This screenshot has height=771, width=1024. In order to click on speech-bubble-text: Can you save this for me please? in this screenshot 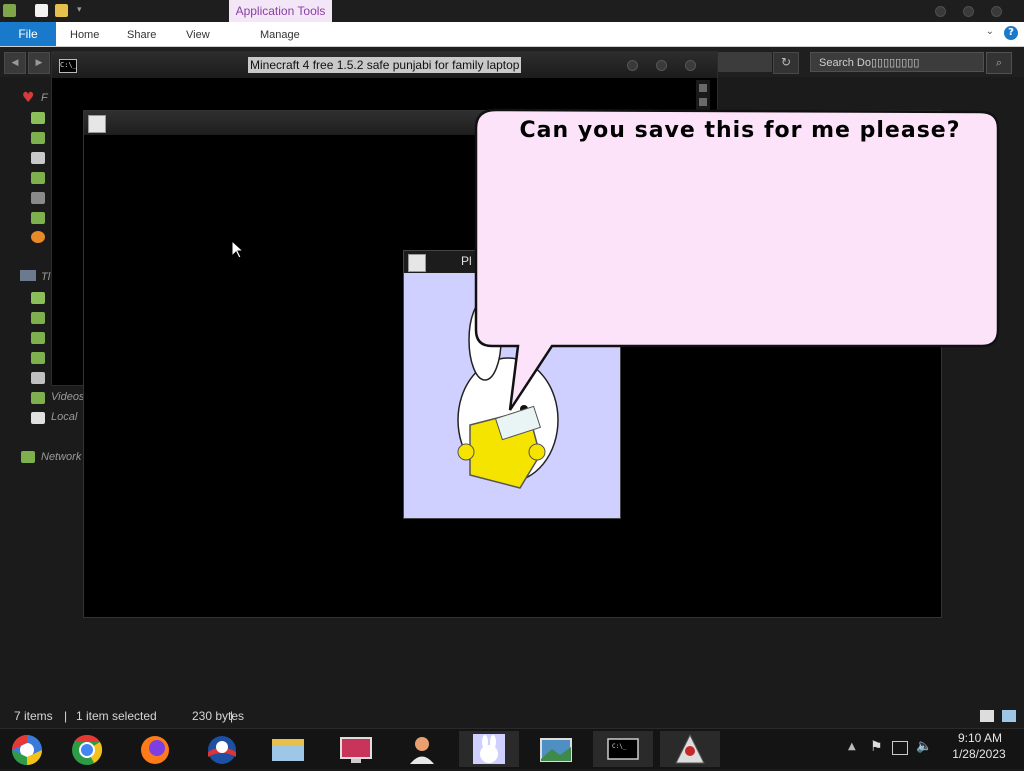, I will do `click(740, 130)`.